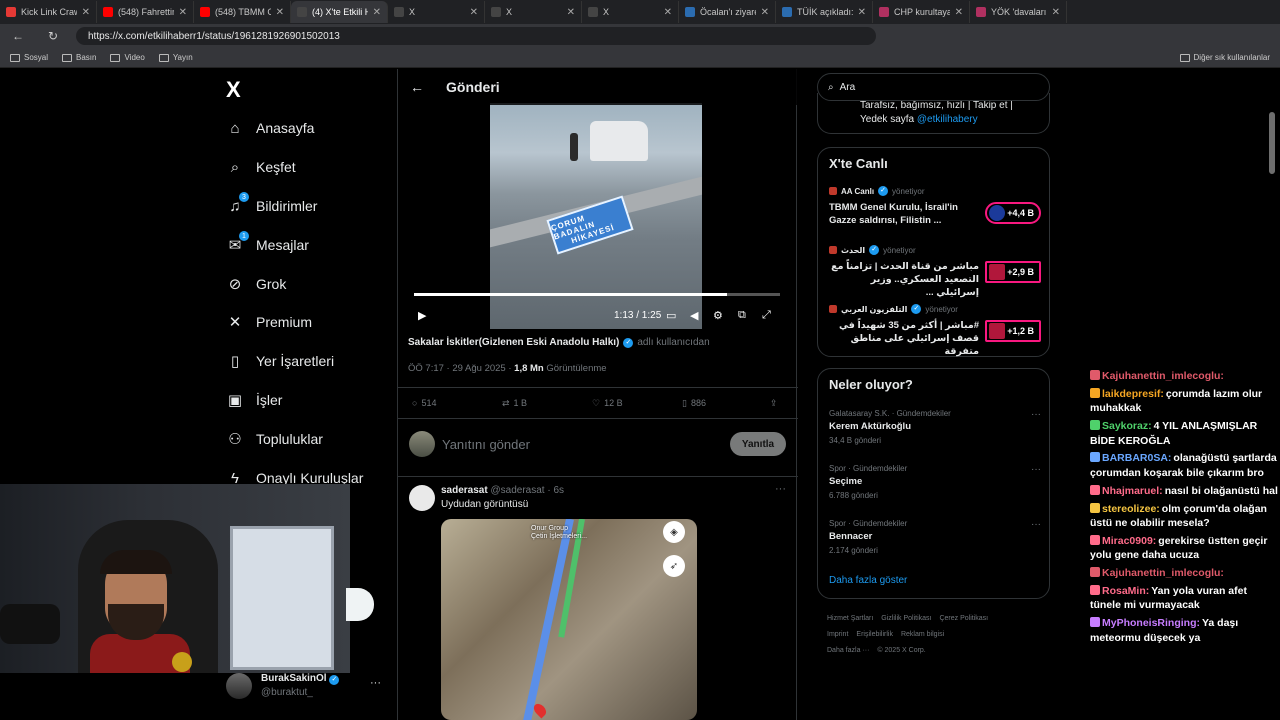 The width and height of the screenshot is (1280, 720). What do you see at coordinates (1133, 394) in the screenshot?
I see `chat-username: laikdepresif:` at bounding box center [1133, 394].